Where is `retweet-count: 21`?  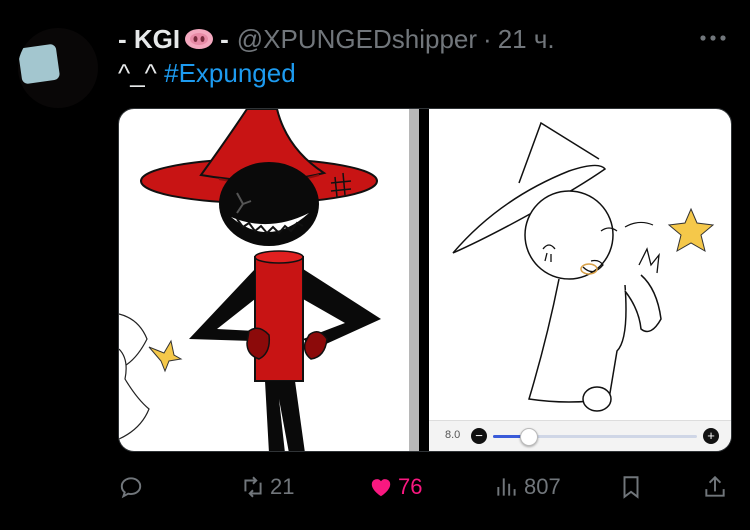 retweet-count: 21 is located at coordinates (282, 486).